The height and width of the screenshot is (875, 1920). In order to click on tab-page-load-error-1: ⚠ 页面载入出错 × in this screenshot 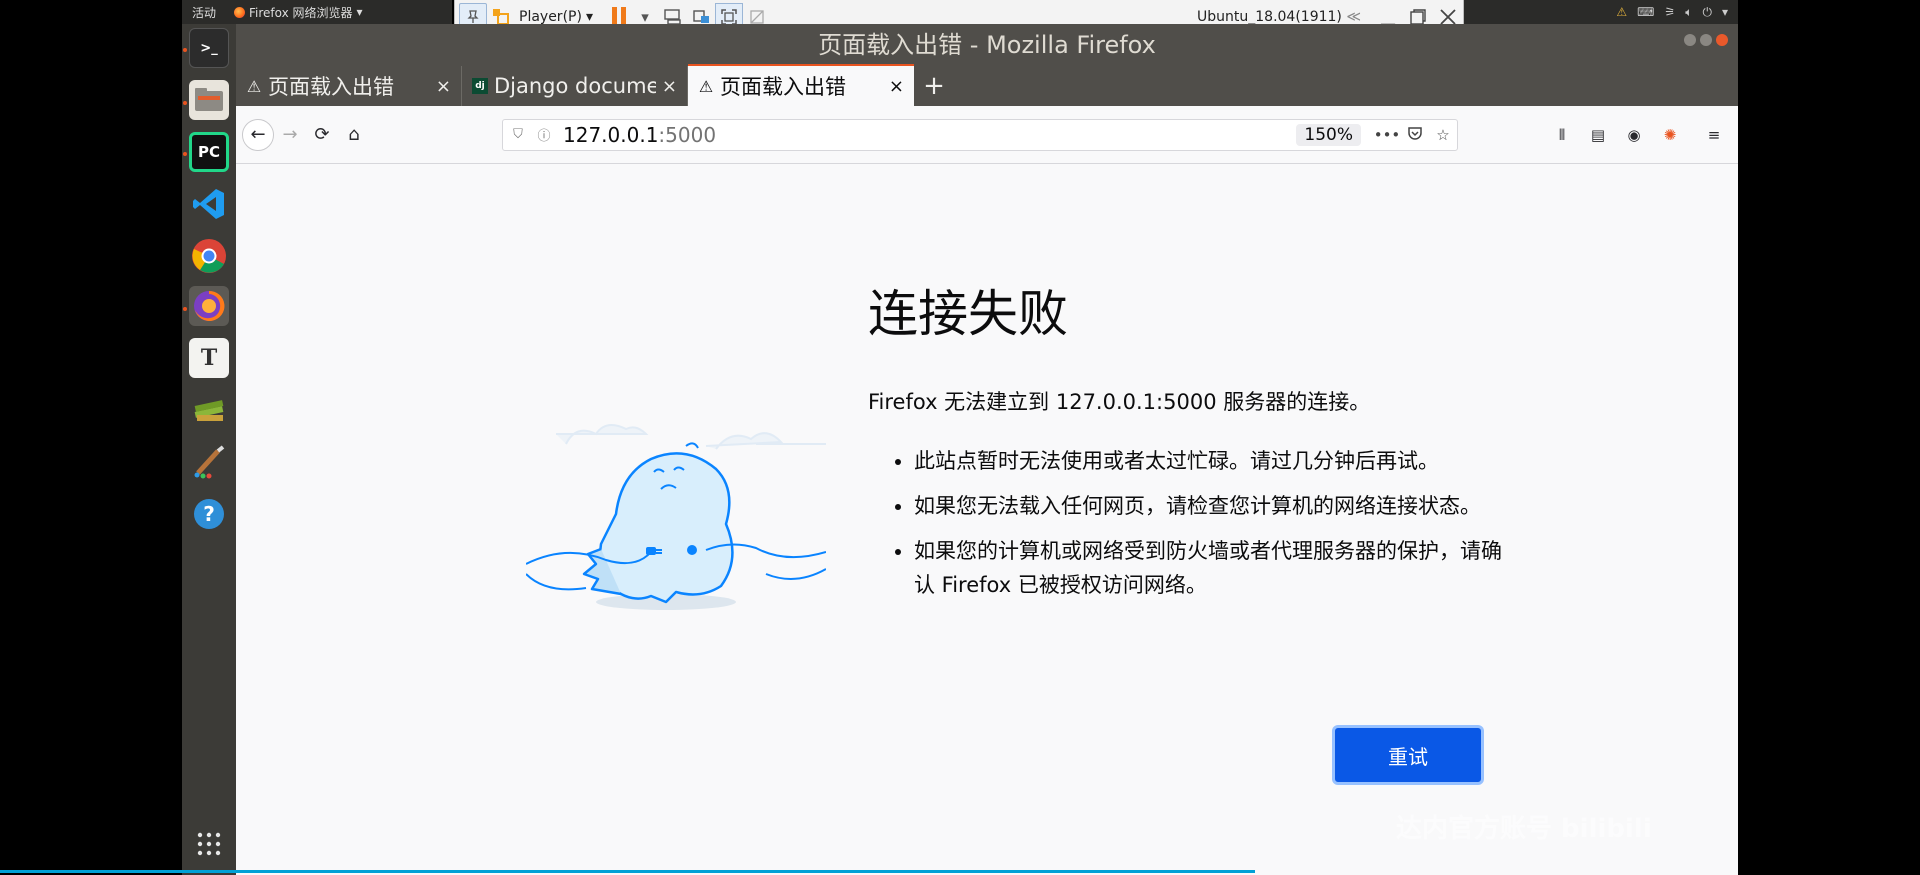, I will do `click(349, 86)`.